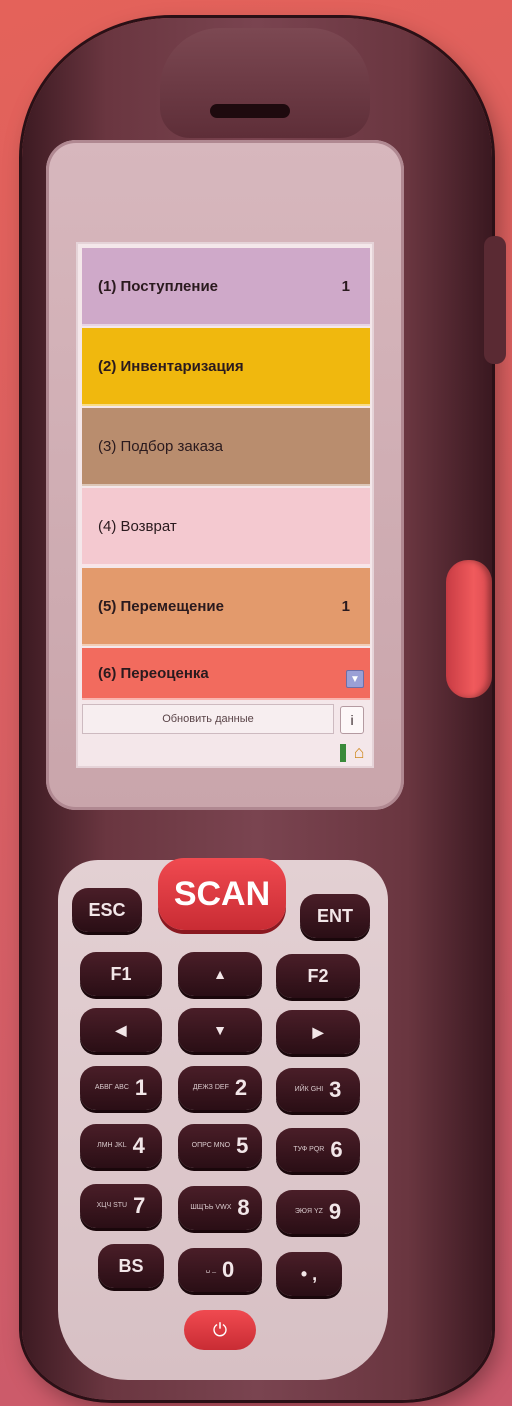  I want to click on menu-item-label: (4) Возврат, so click(137, 526).